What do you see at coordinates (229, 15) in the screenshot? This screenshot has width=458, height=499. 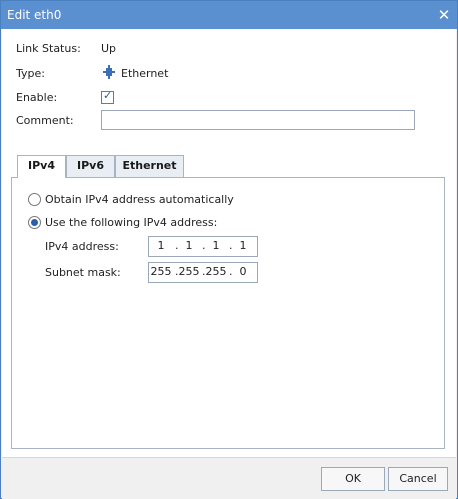 I see `title-bar: Edit eth0 ✕` at bounding box center [229, 15].